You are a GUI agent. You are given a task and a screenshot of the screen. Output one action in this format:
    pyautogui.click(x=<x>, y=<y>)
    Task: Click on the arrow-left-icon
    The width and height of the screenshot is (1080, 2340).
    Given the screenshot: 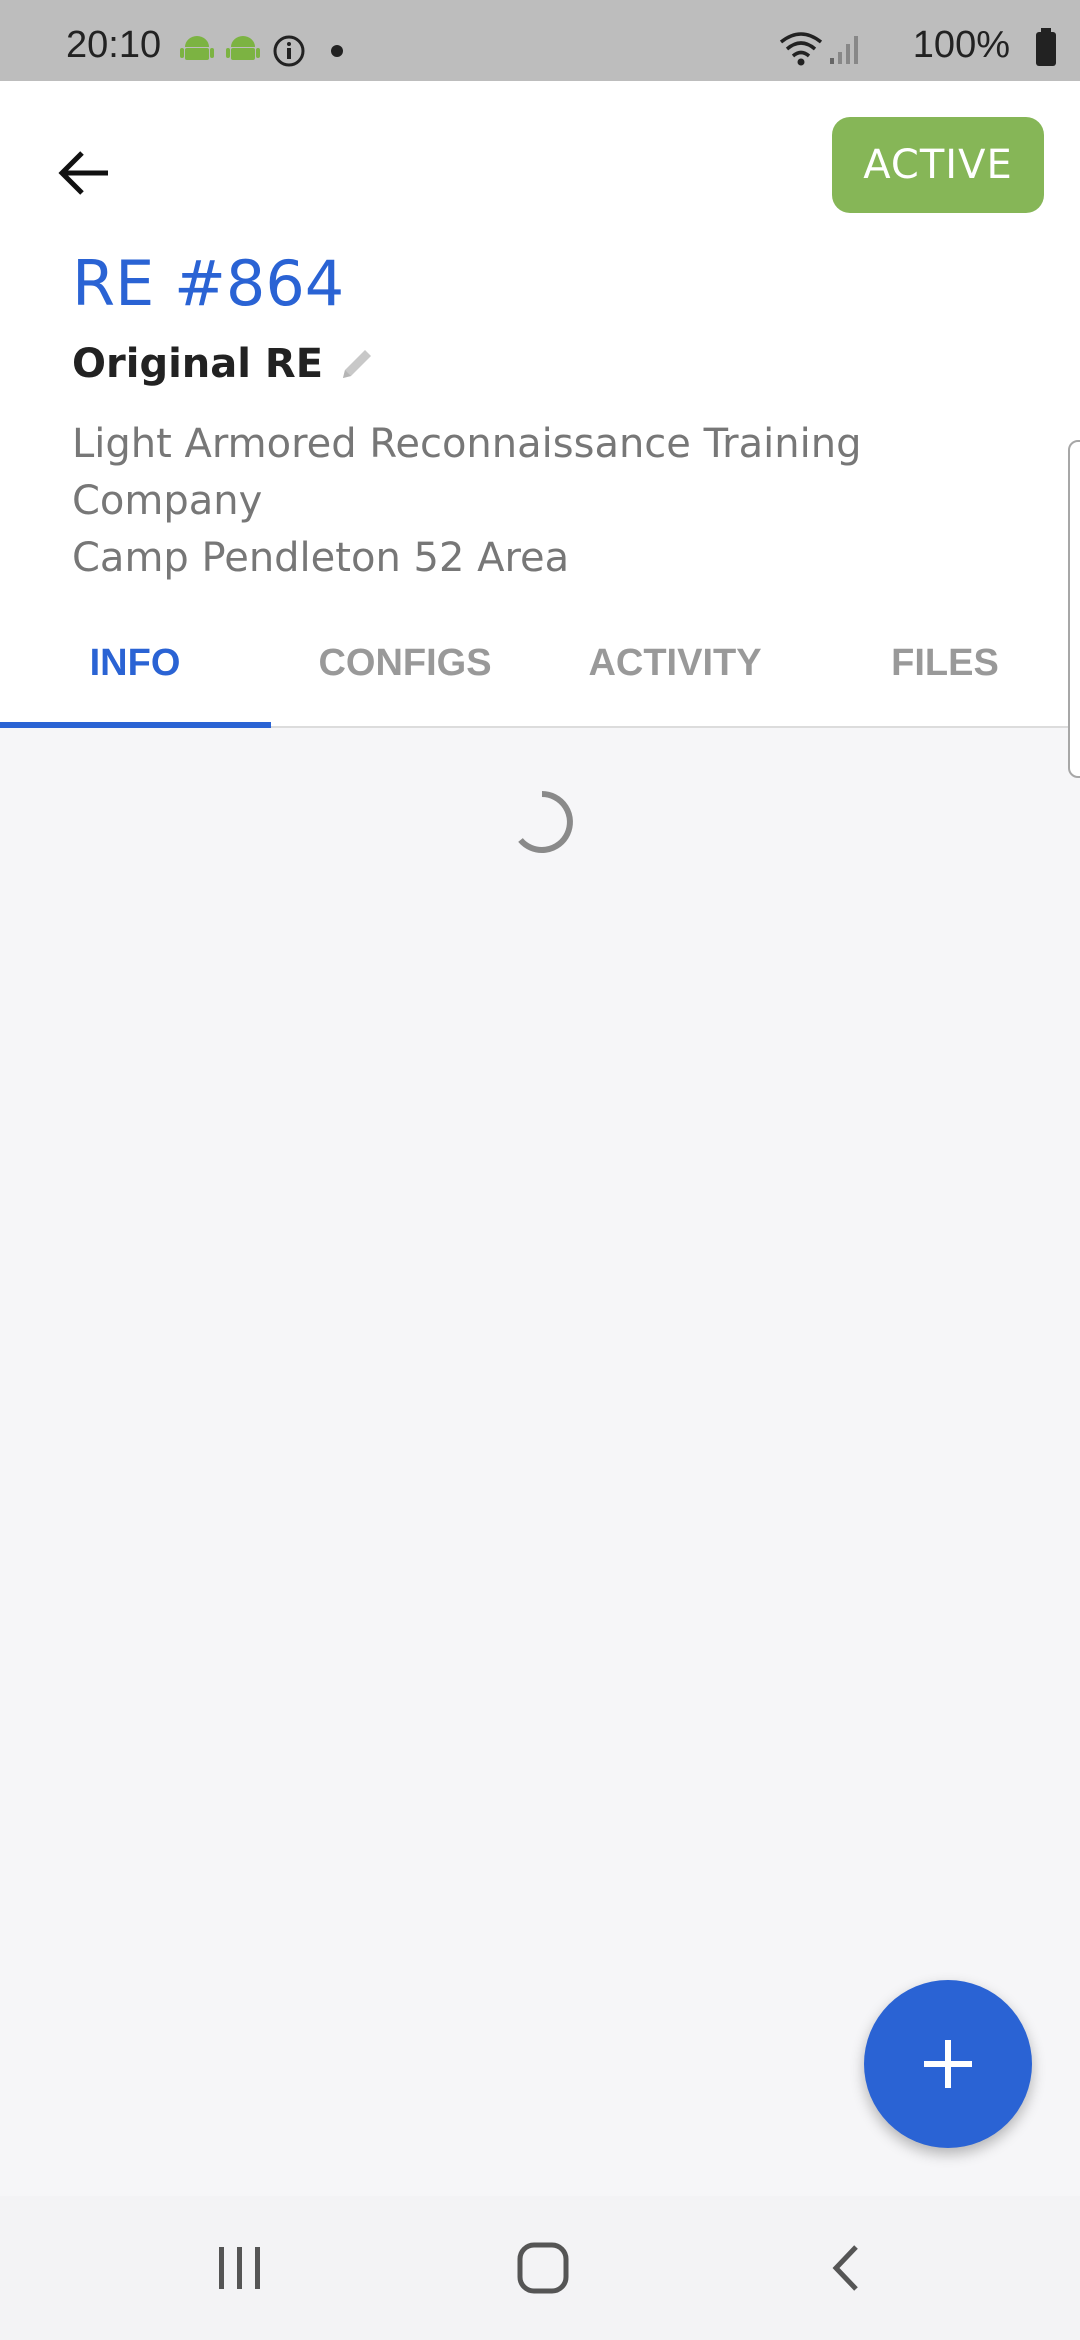 What is the action you would take?
    pyautogui.click(x=83, y=173)
    